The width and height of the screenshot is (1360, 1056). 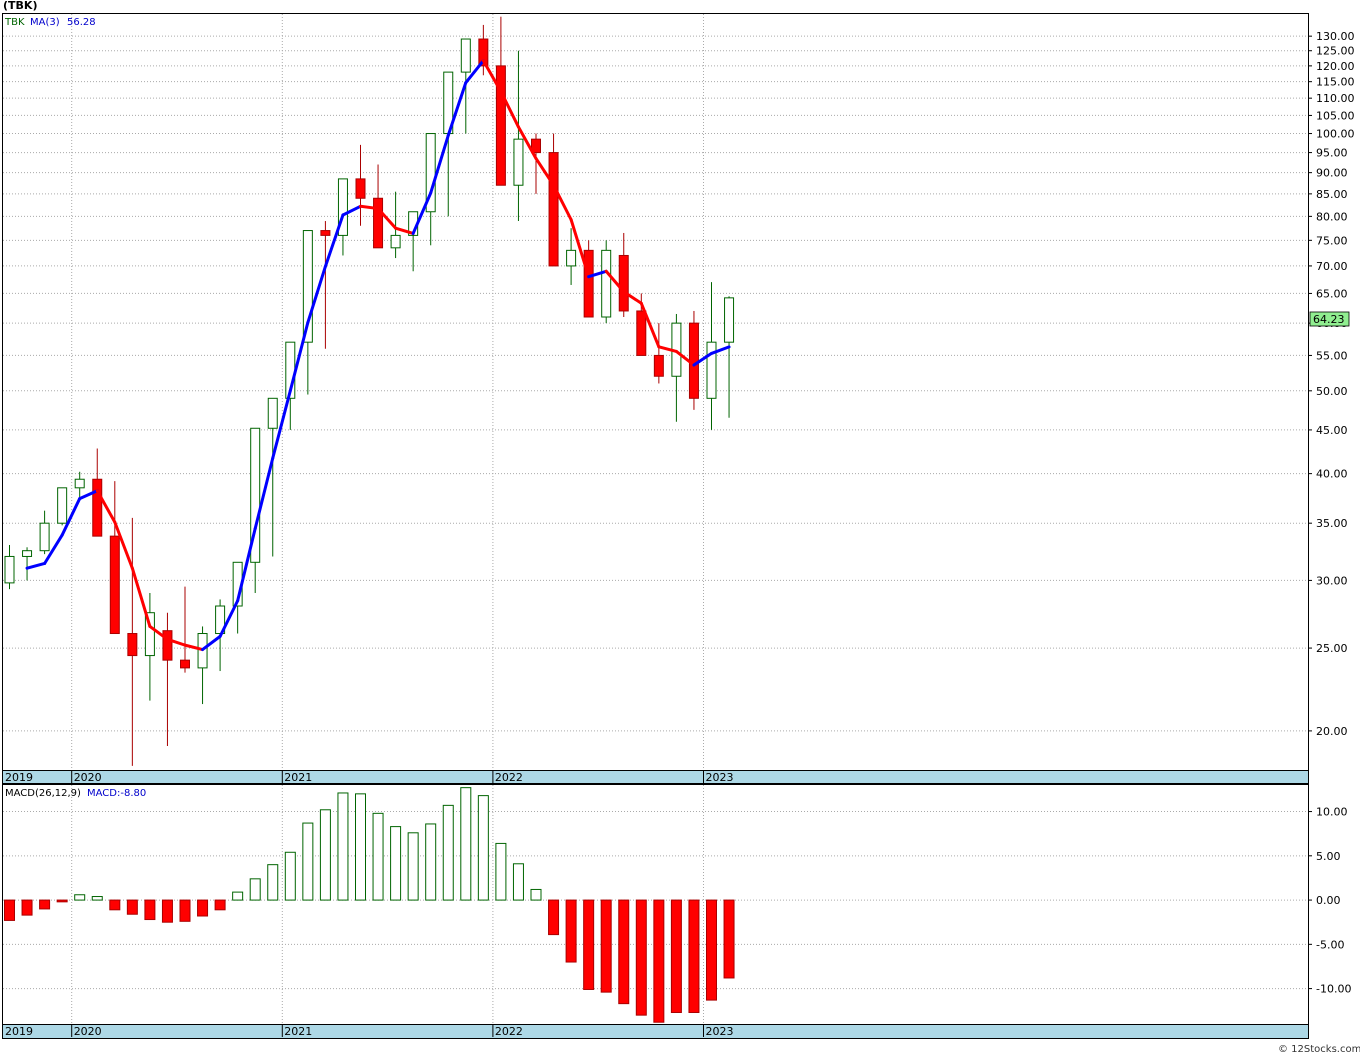 I want to click on ma-legend-label: MA(3), so click(x=45, y=22).